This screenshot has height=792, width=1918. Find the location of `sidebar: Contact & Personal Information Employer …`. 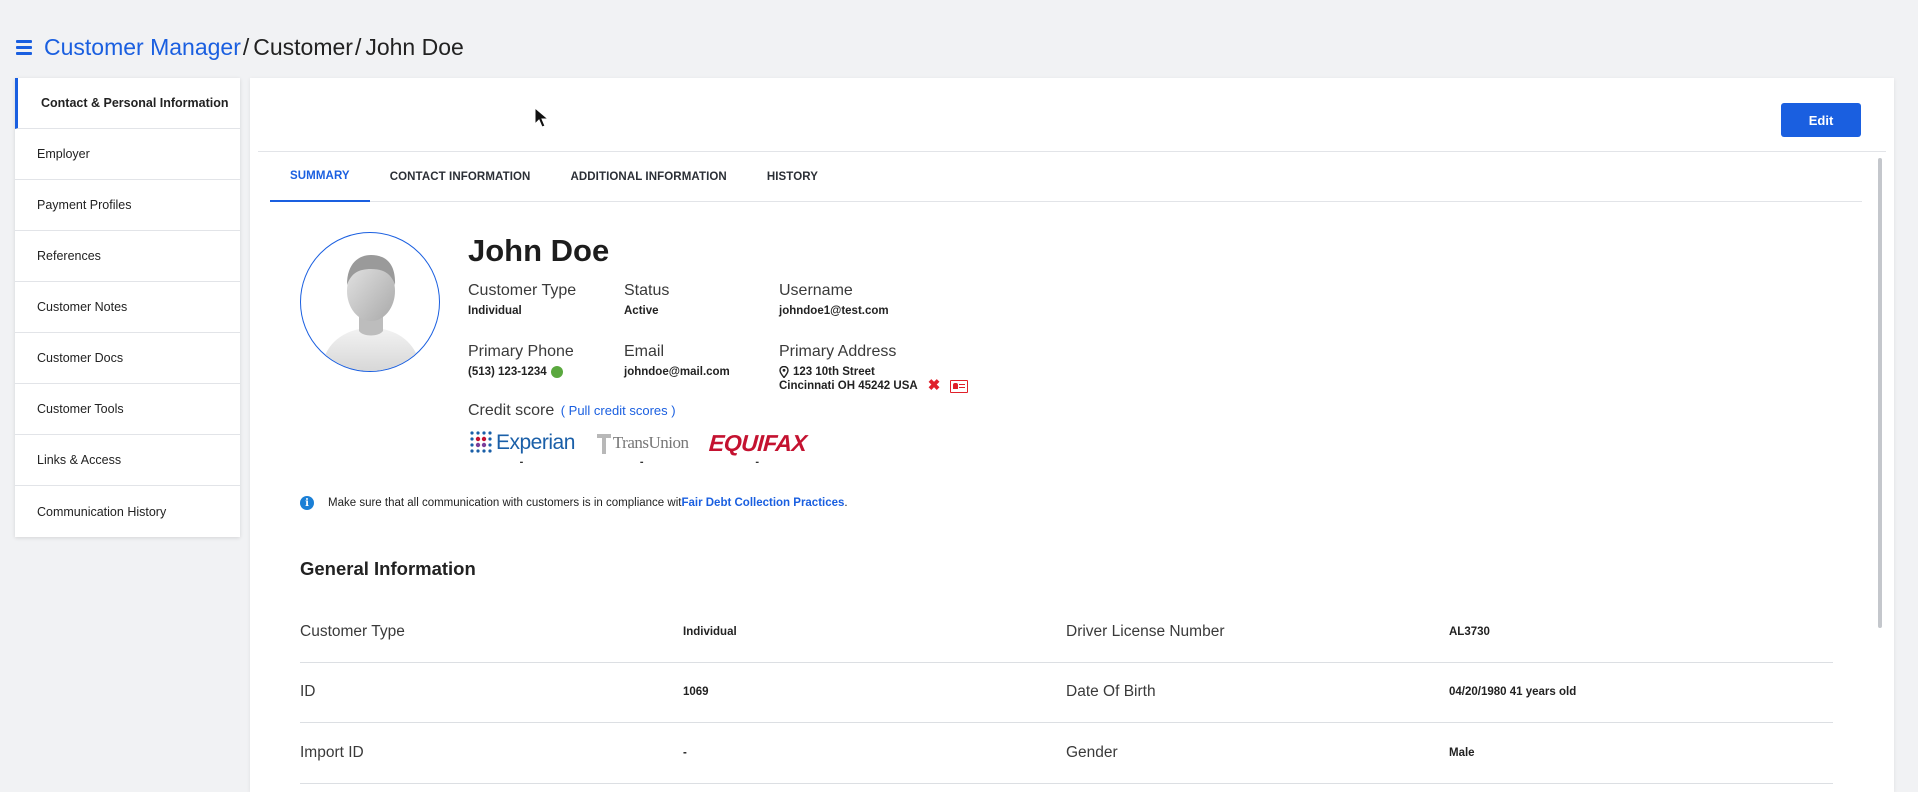

sidebar: Contact & Personal Information Employer … is located at coordinates (127, 307).